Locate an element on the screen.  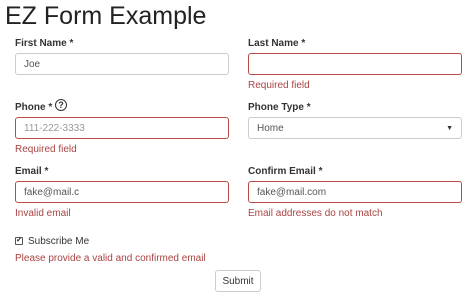
confirm-email-error: Email addresses do not match is located at coordinates (315, 213).